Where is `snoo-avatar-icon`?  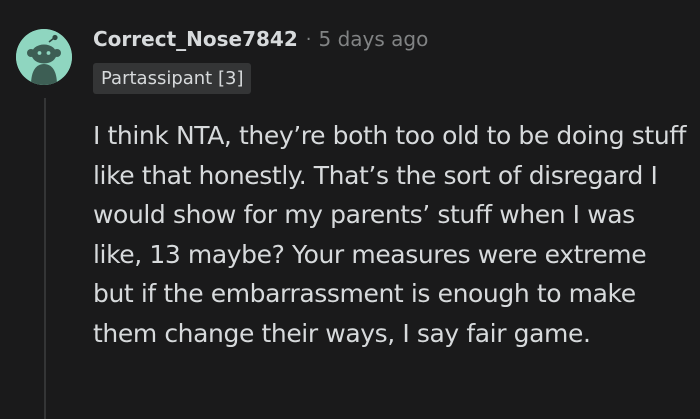
snoo-avatar-icon is located at coordinates (44, 57).